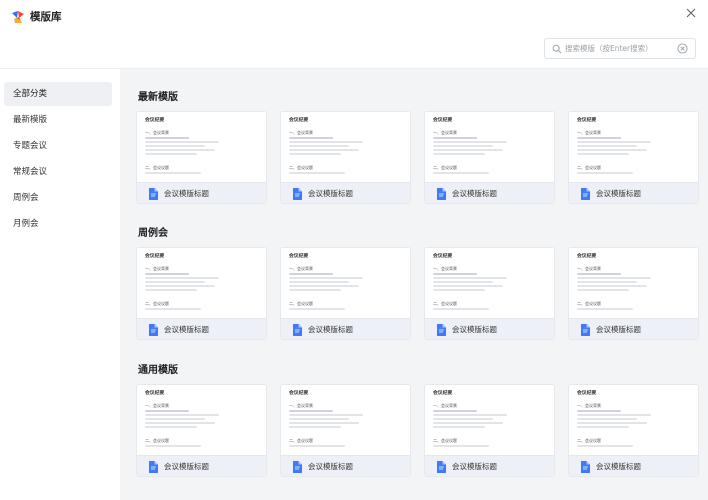 This screenshot has height=500, width=708. I want to click on sidebar-item-all: 全部分类, so click(58, 94).